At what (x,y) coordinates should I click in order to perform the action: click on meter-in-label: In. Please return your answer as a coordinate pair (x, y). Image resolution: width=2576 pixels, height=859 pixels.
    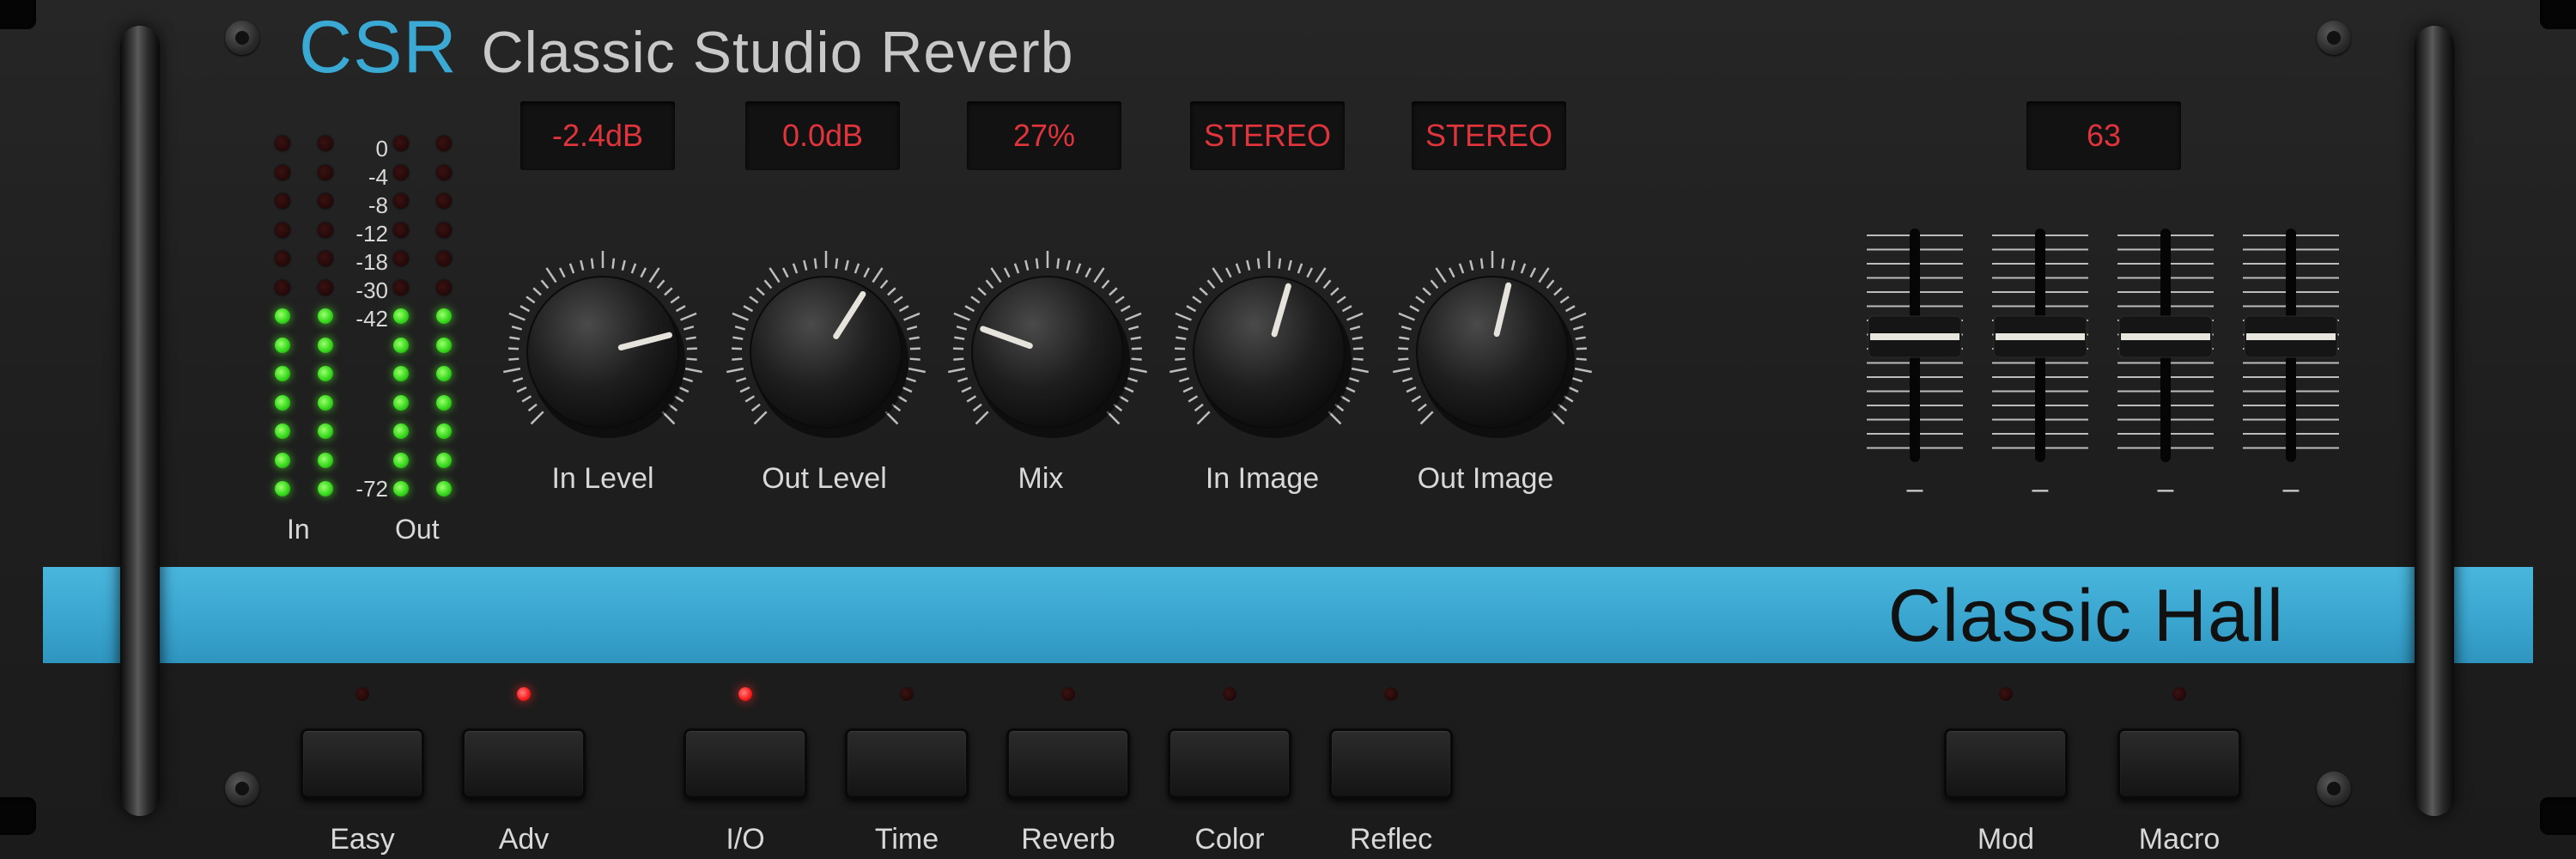
    Looking at the image, I should click on (298, 529).